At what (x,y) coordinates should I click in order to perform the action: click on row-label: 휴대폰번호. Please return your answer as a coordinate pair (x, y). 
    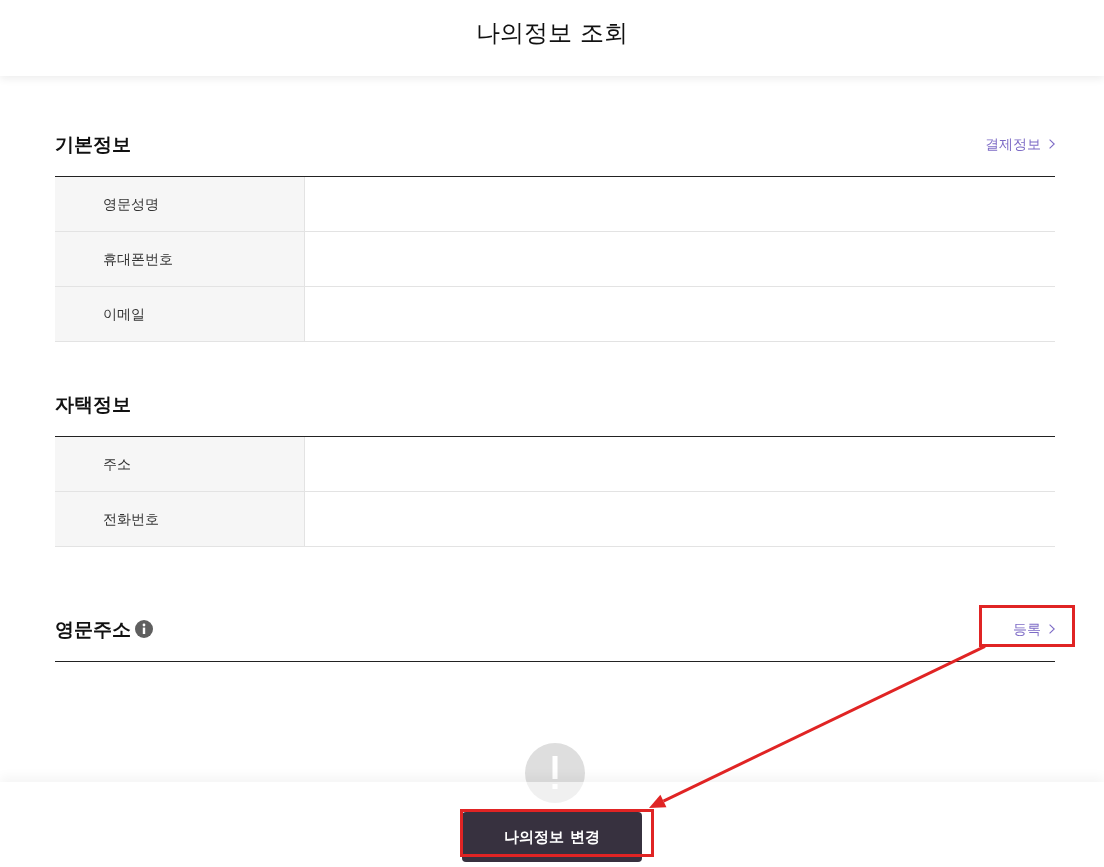
    Looking at the image, I should click on (180, 259).